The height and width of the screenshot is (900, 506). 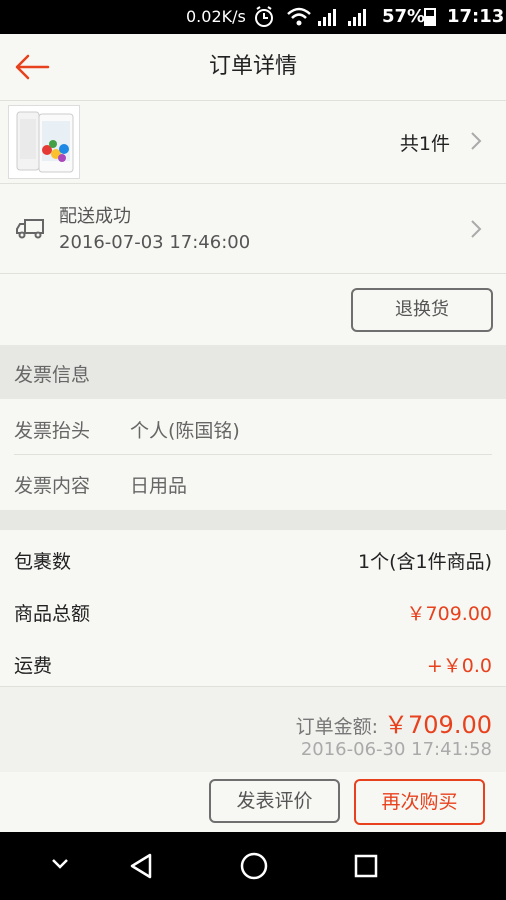 What do you see at coordinates (449, 614) in the screenshot?
I see `goods-total-value: ￥709.00` at bounding box center [449, 614].